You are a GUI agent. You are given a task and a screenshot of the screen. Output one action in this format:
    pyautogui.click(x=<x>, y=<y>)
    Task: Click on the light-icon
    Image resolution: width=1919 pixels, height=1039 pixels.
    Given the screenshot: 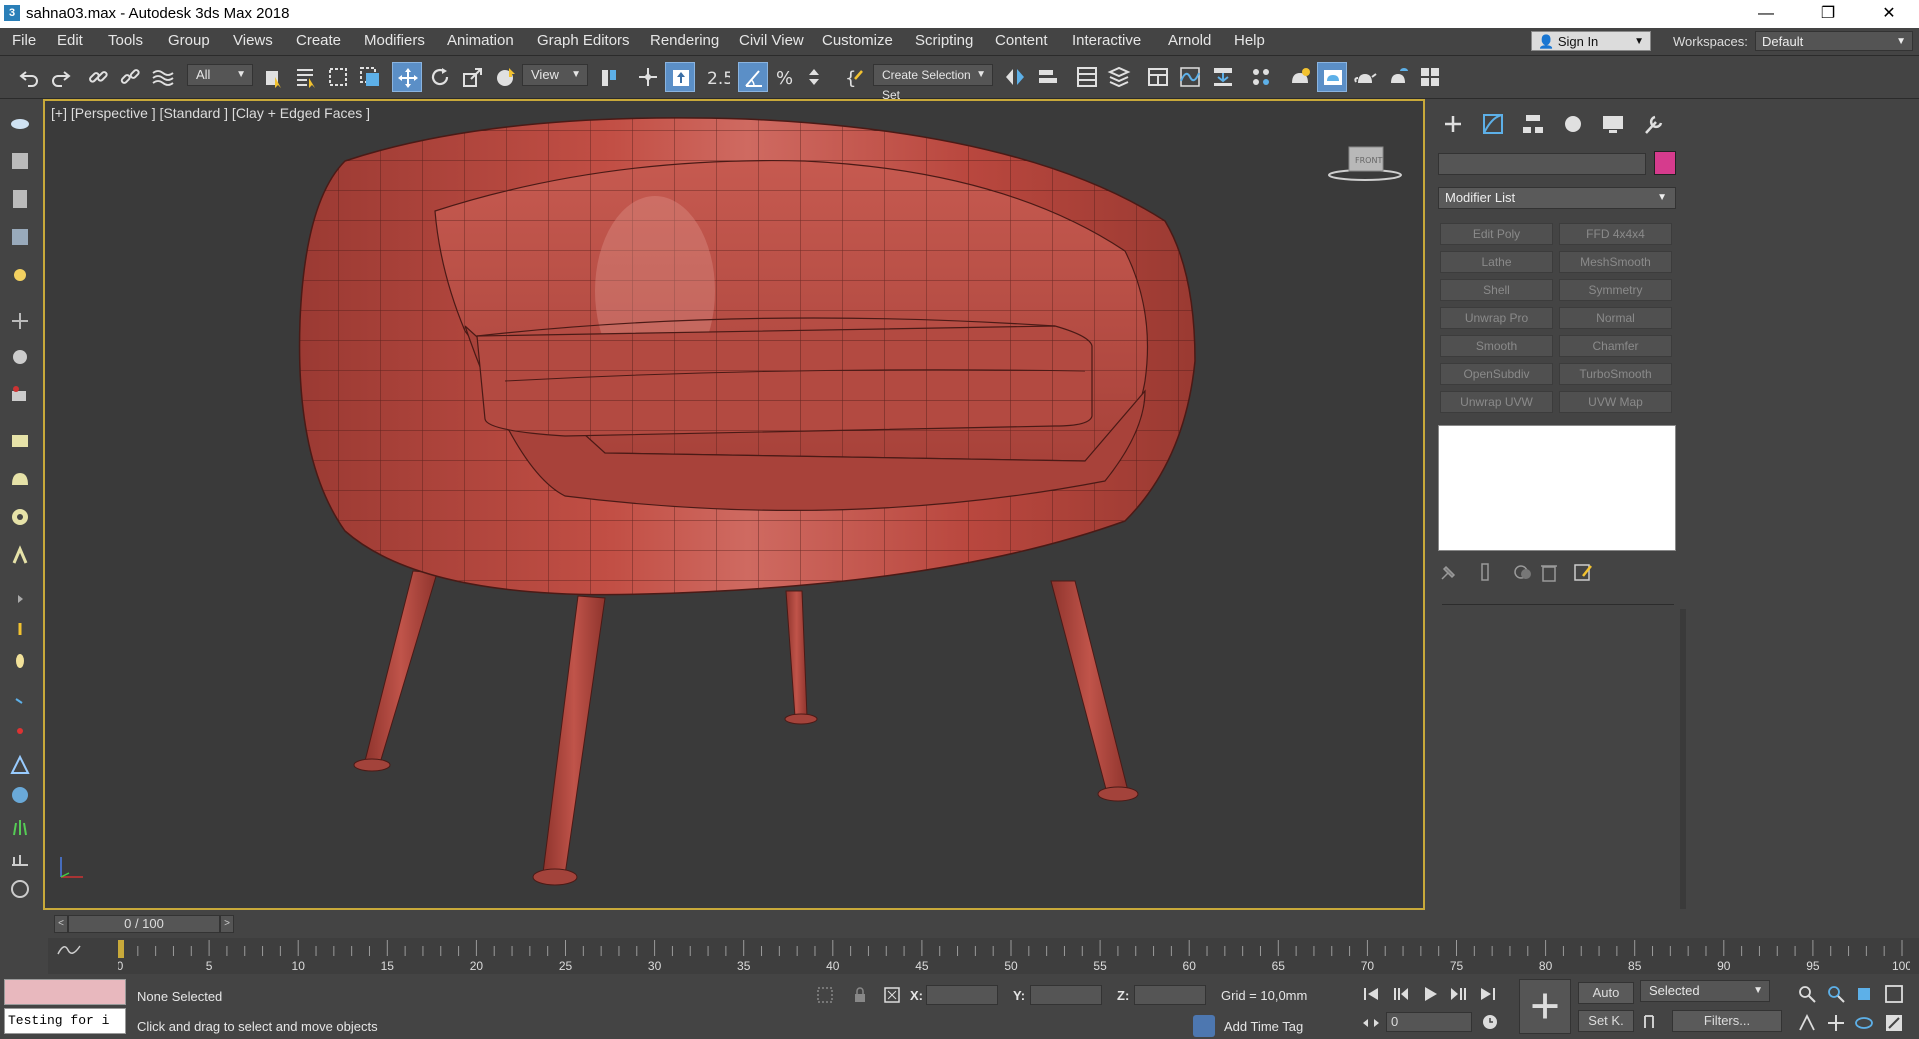 What is the action you would take?
    pyautogui.click(x=20, y=661)
    